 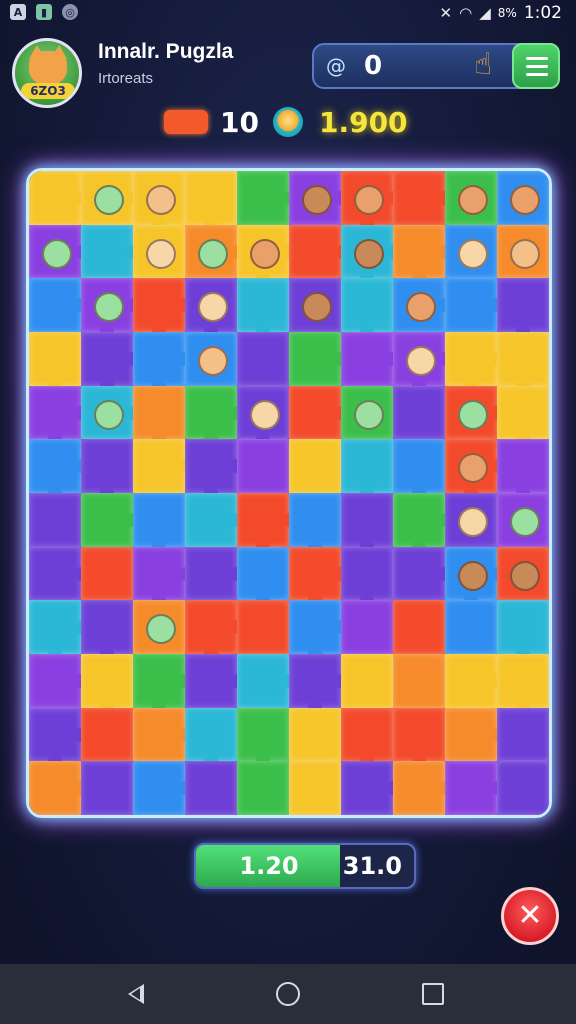 I want to click on coin-count: 1.900, so click(x=363, y=122).